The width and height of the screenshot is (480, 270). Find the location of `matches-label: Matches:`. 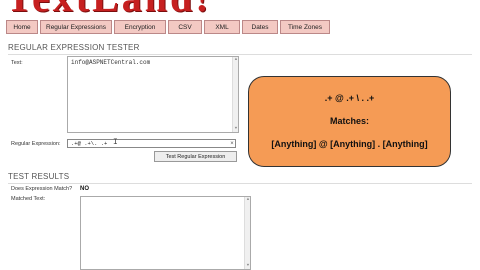

matches-label: Matches: is located at coordinates (349, 121).